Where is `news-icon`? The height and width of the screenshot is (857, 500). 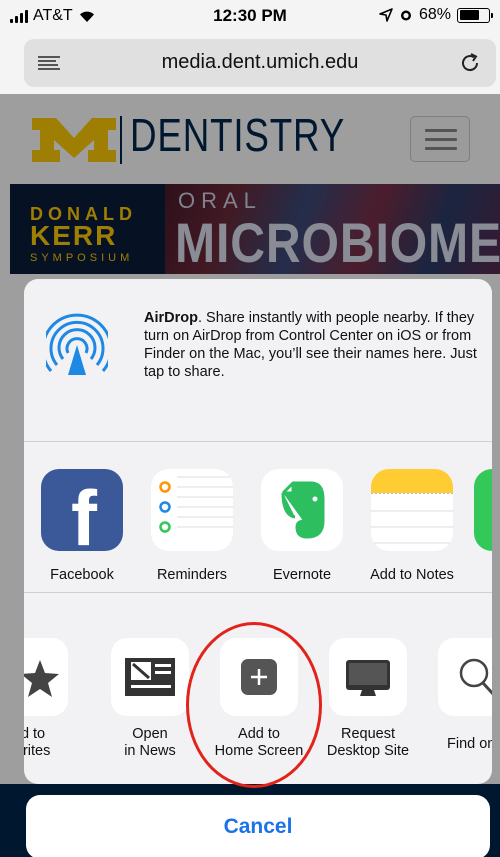
news-icon is located at coordinates (150, 677).